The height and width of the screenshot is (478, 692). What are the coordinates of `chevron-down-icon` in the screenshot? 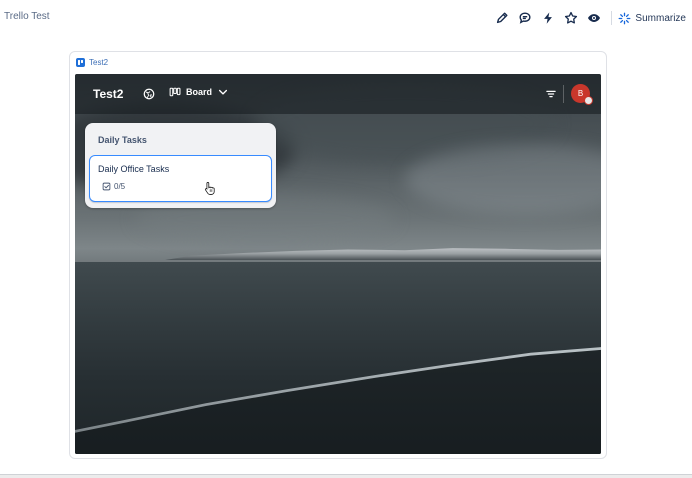 It's located at (223, 92).